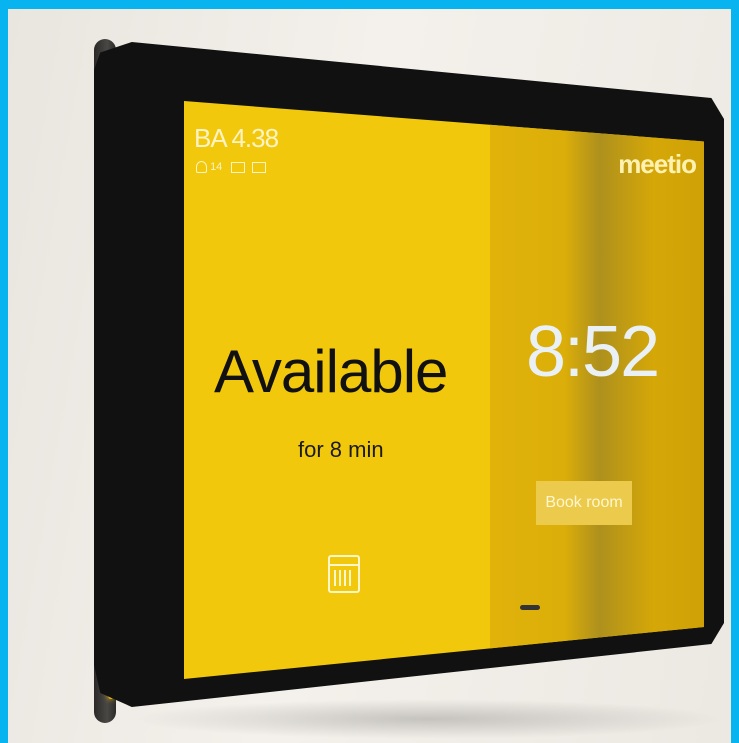 Image resolution: width=739 pixels, height=743 pixels. Describe the element at coordinates (236, 138) in the screenshot. I see `room-name: BA 4.38` at that location.